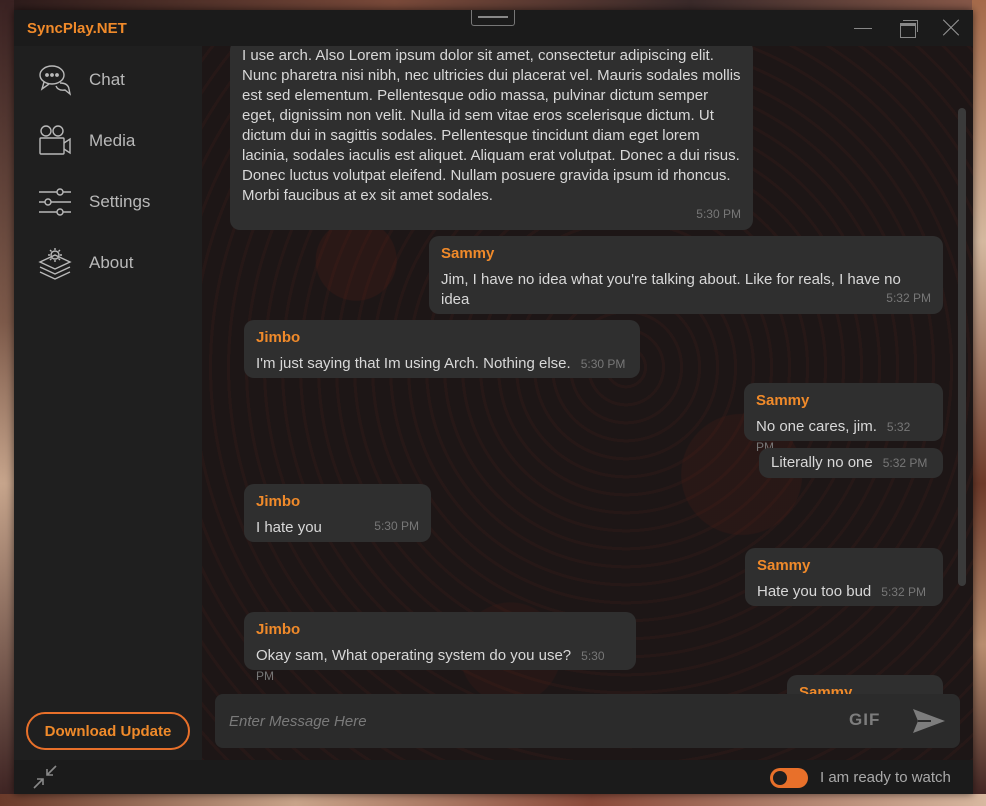  Describe the element at coordinates (822, 462) in the screenshot. I see `message-text: Literally no one` at that location.